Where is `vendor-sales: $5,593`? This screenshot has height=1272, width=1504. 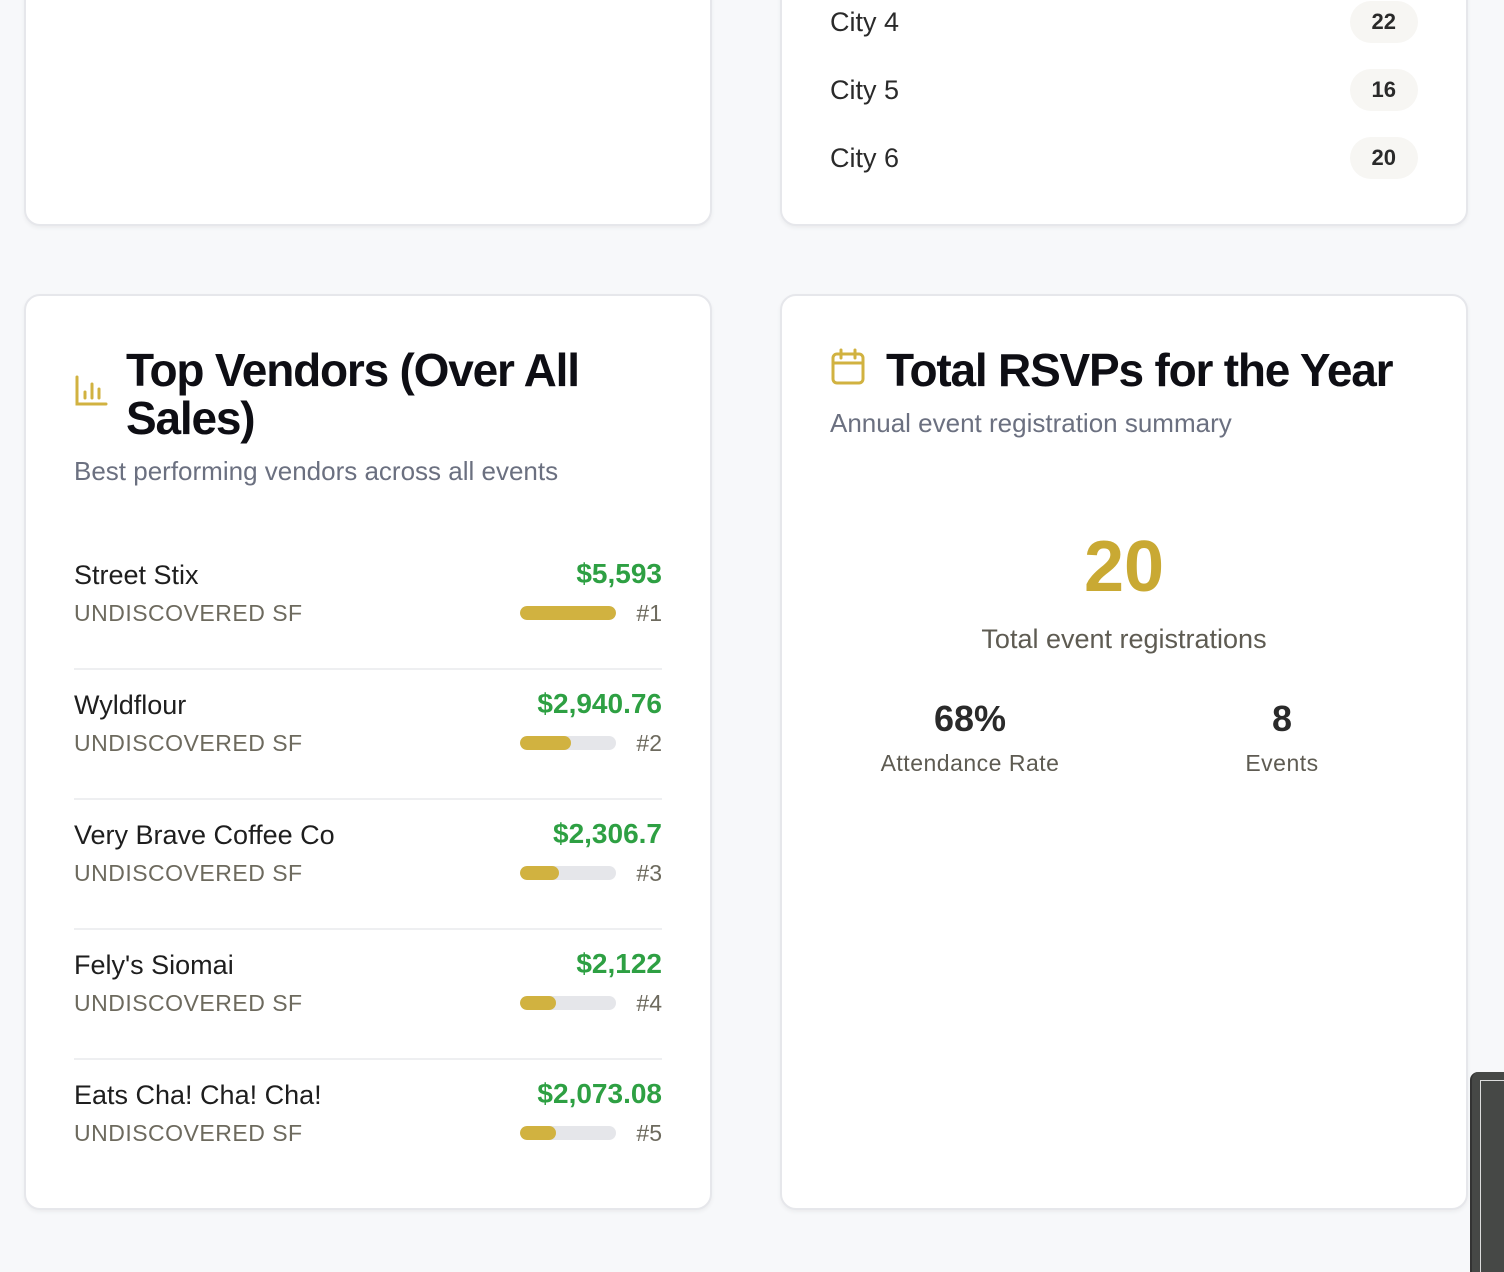 vendor-sales: $5,593 is located at coordinates (619, 573).